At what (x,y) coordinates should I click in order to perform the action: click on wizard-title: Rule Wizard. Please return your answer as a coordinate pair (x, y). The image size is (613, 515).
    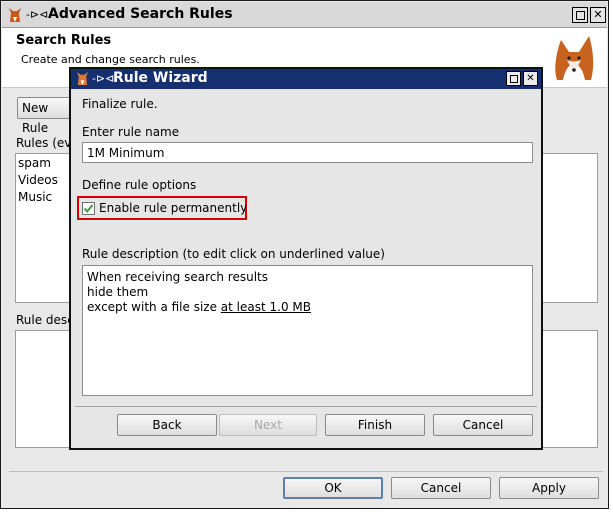
    Looking at the image, I should click on (160, 78).